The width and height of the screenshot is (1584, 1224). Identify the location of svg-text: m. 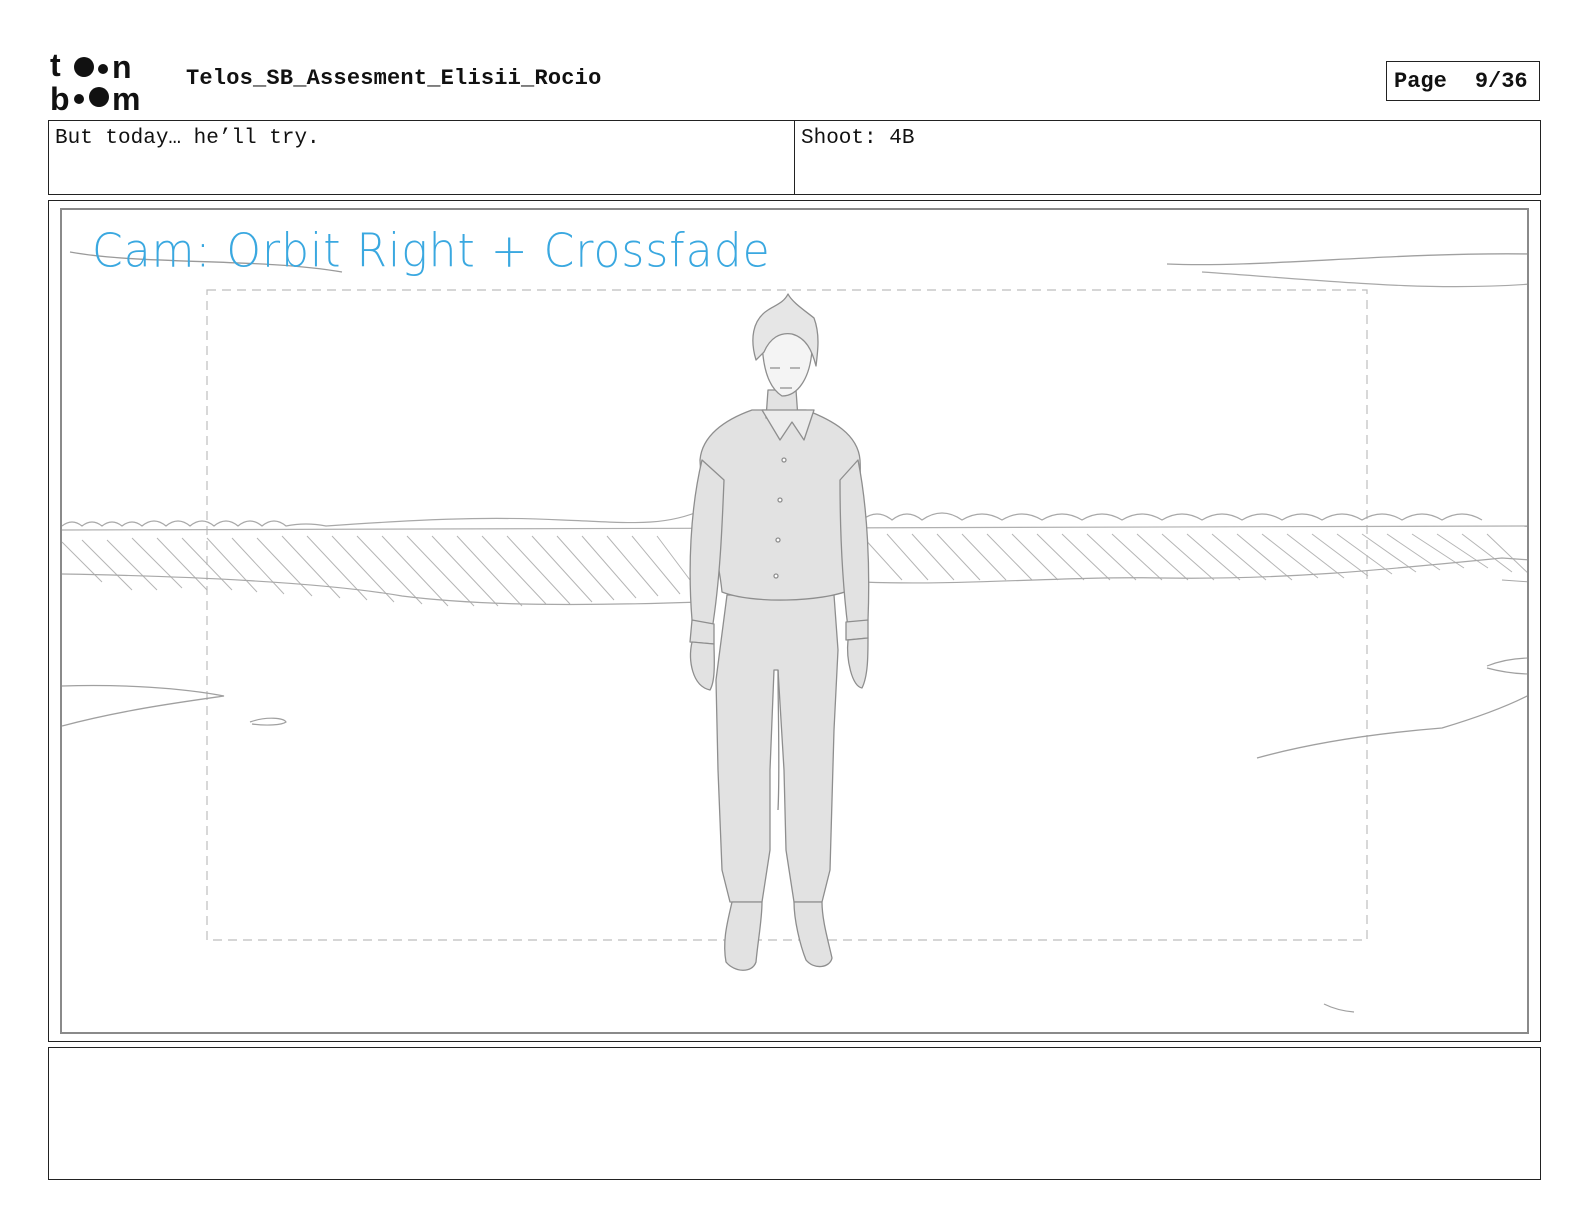
(126, 96).